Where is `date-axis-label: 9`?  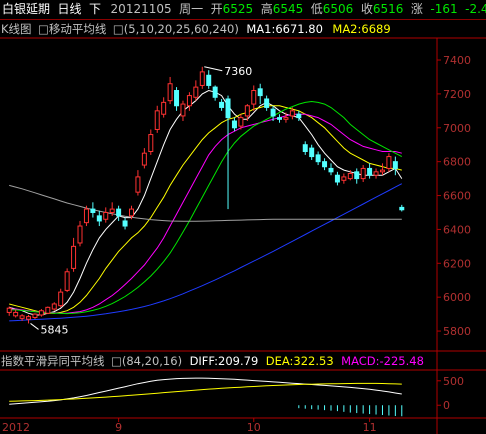
date-axis-label: 9 is located at coordinates (118, 427).